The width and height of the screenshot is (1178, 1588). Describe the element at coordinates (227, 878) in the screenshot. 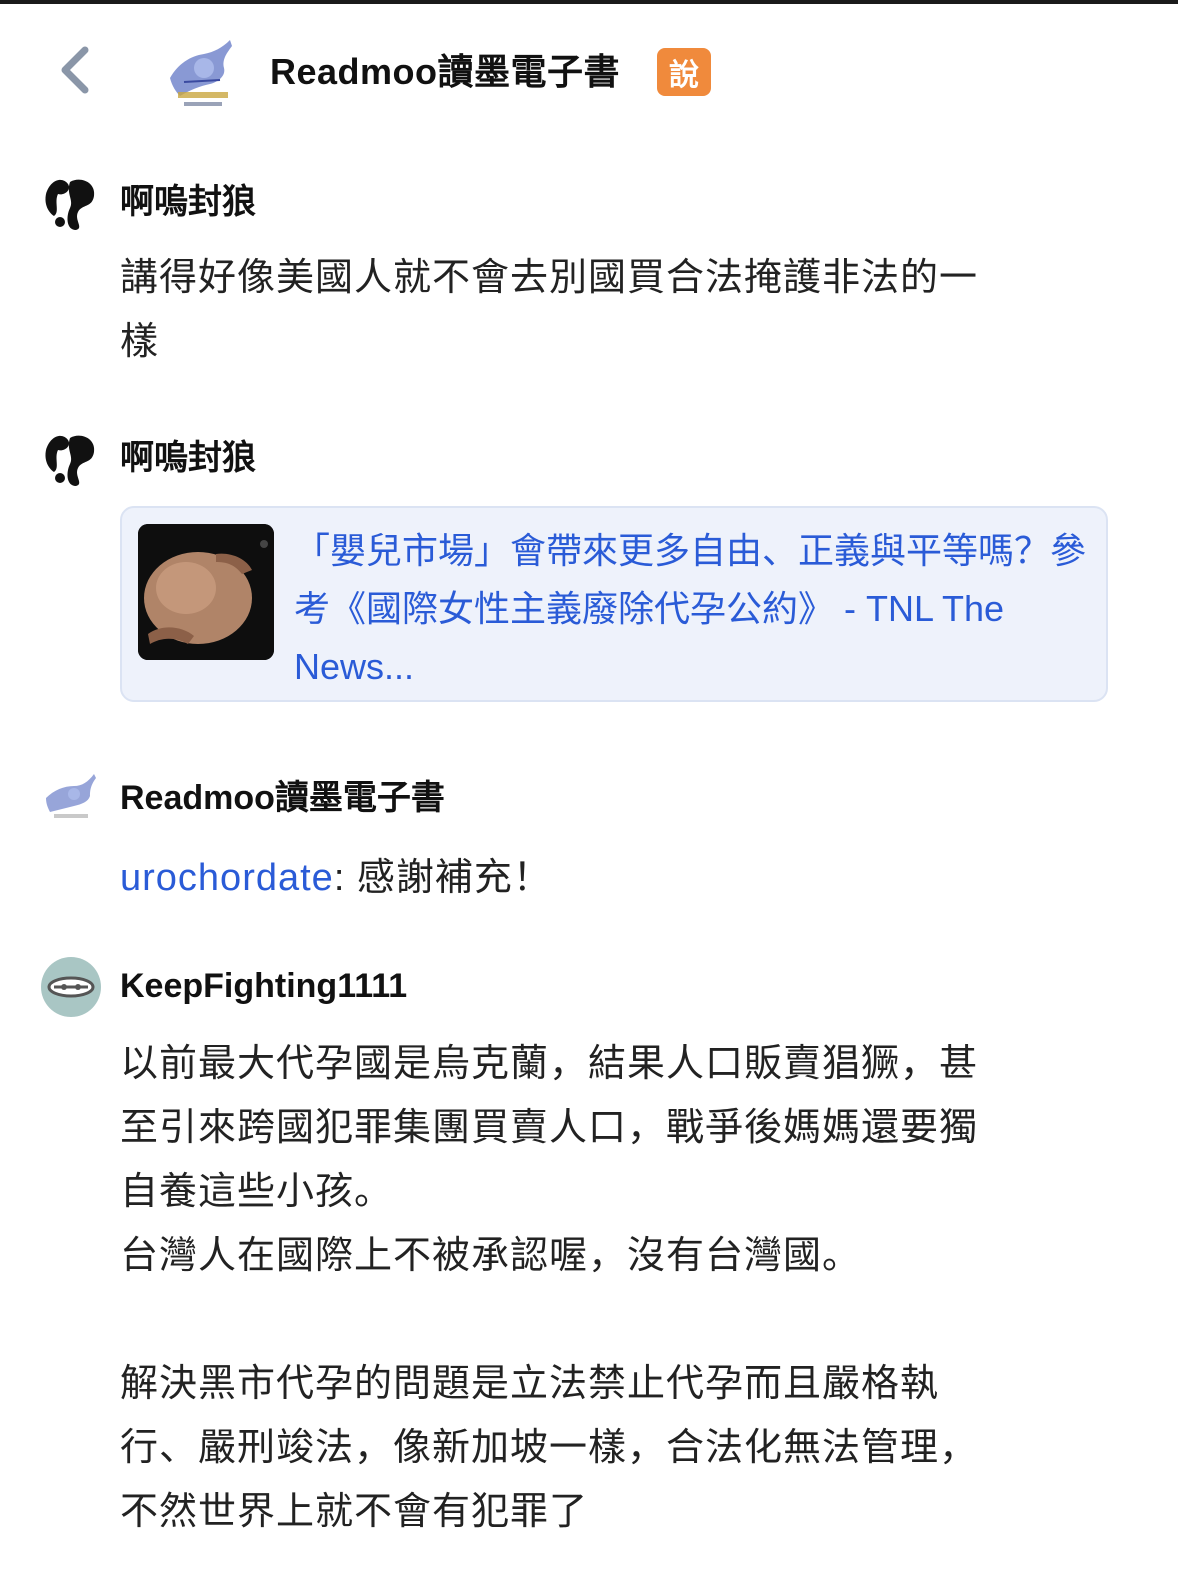

I see `user-mention-link: urochordate` at that location.